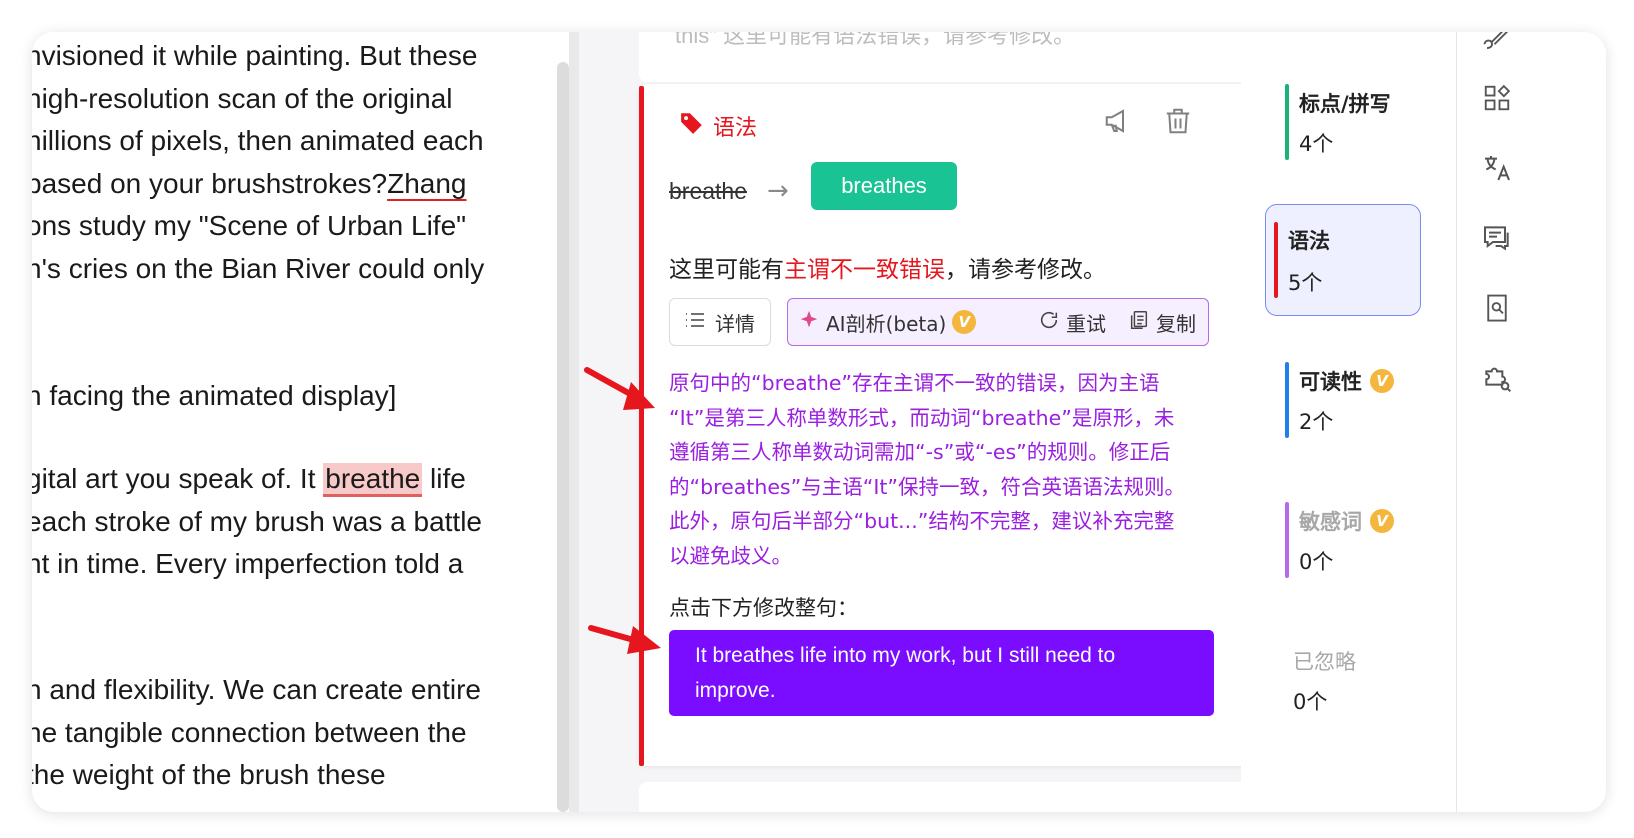  What do you see at coordinates (1497, 238) in the screenshot?
I see `comment-icon` at bounding box center [1497, 238].